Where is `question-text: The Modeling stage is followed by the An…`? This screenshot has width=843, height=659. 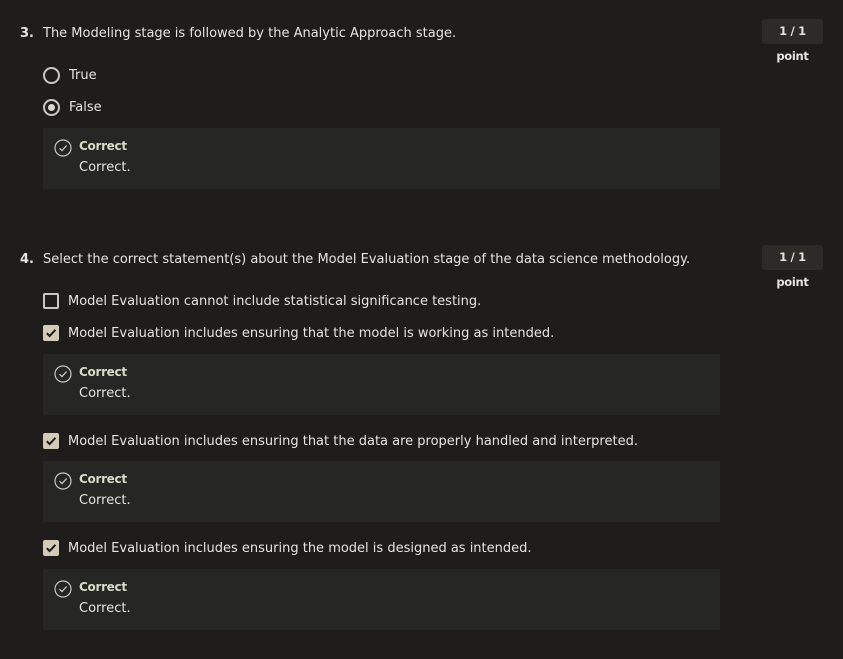 question-text: The Modeling stage is followed by the An… is located at coordinates (250, 33).